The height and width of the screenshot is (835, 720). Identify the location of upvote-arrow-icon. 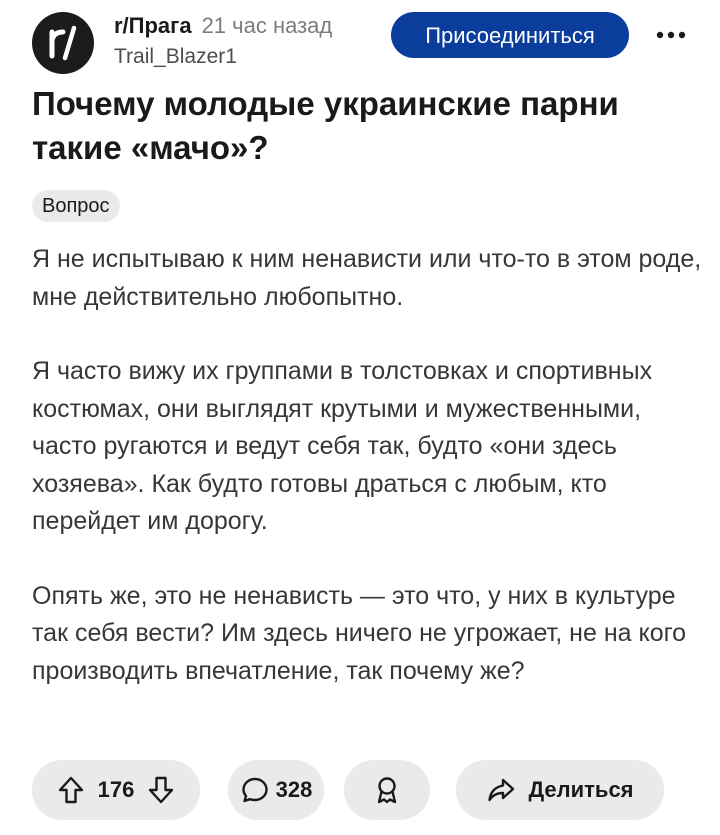
(70, 790).